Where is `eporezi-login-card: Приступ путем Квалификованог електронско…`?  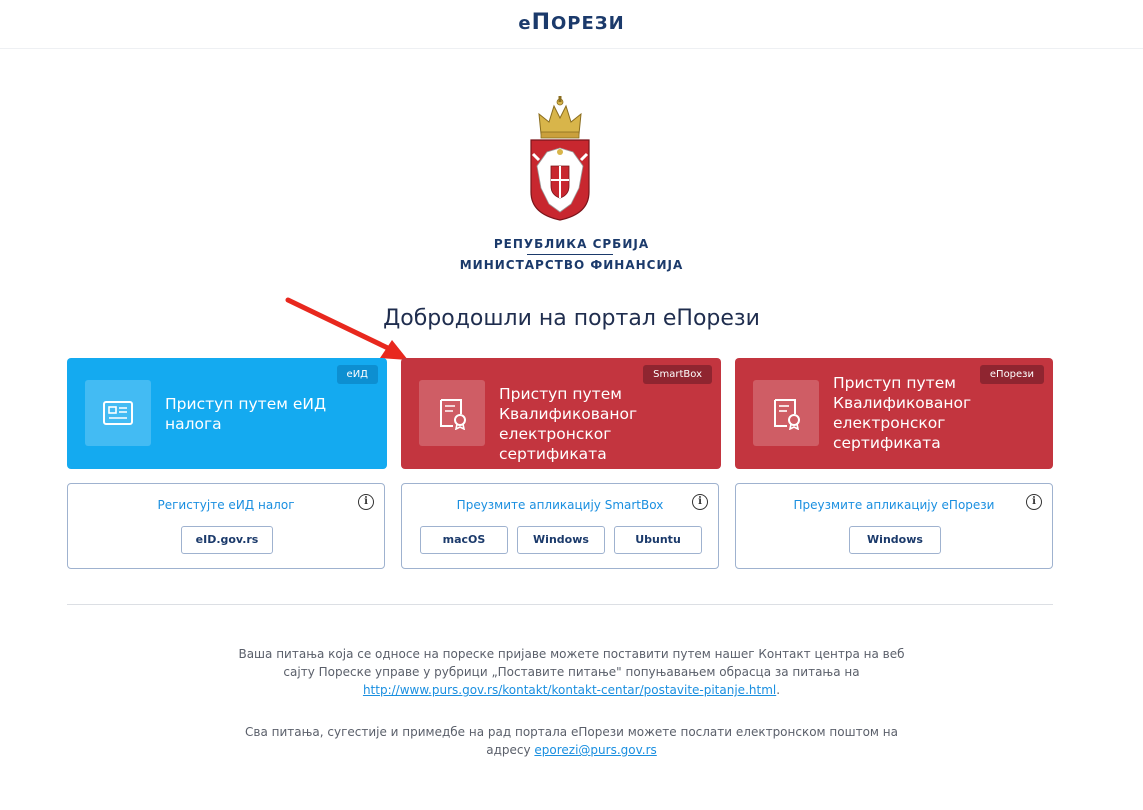 eporezi-login-card: Приступ путем Квалификованог електронско… is located at coordinates (894, 413).